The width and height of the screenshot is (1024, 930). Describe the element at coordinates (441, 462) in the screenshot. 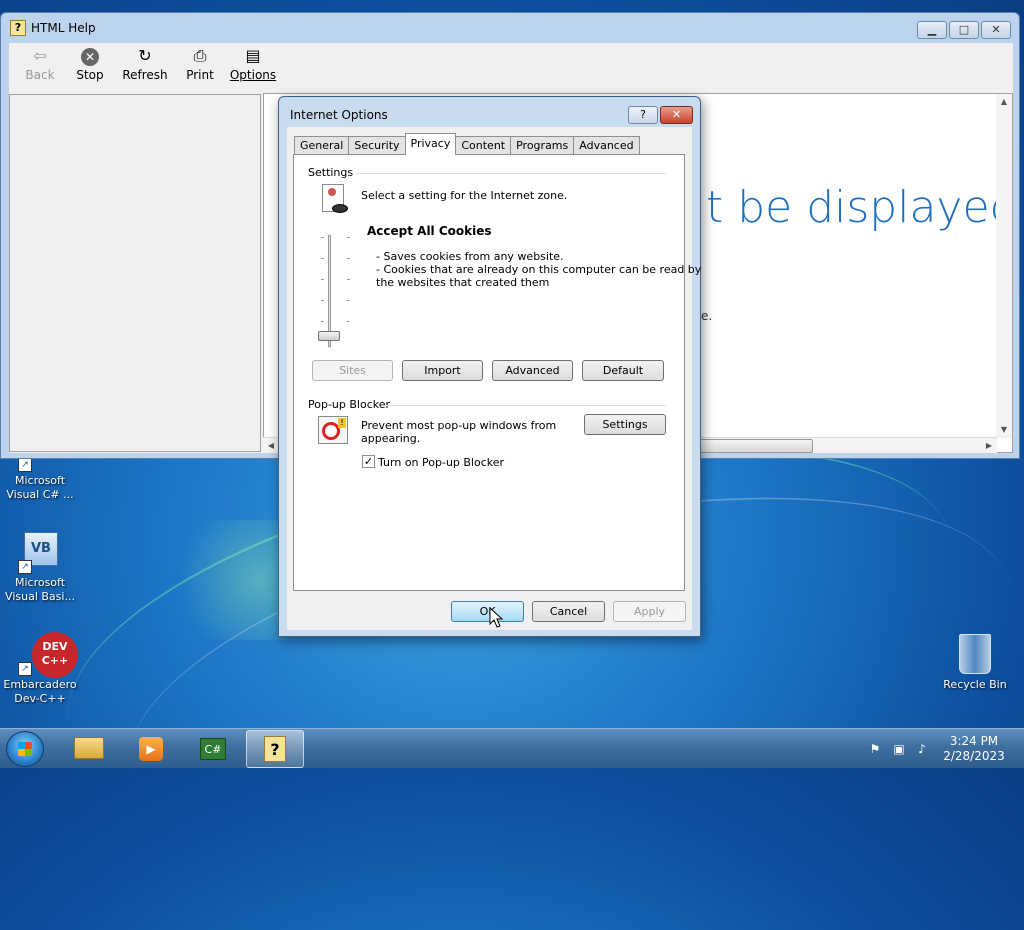

I see `popup-checkbox-label: Turn on Pop-up Blocker` at that location.